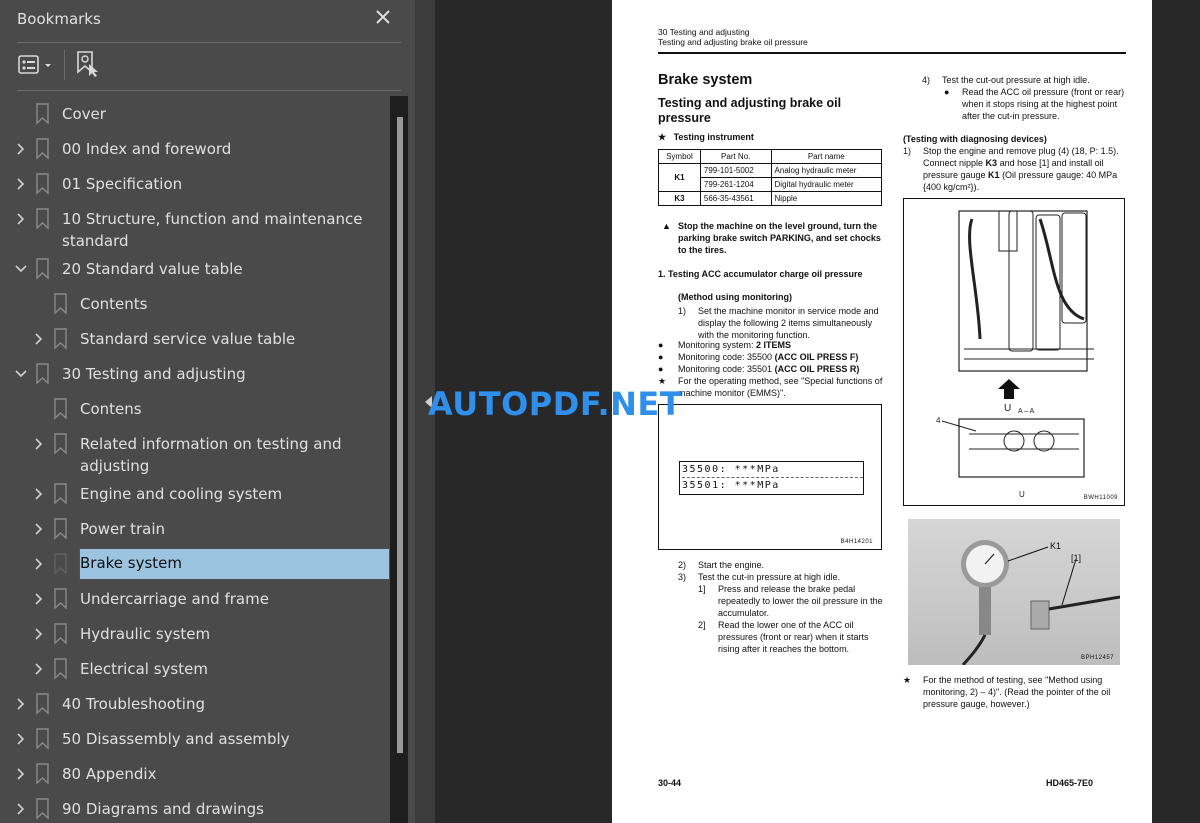 Image resolution: width=1200 pixels, height=823 pixels. I want to click on close-icon, so click(383, 18).